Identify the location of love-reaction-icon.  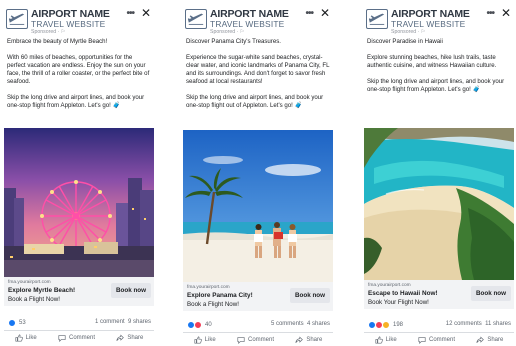
(198, 325).